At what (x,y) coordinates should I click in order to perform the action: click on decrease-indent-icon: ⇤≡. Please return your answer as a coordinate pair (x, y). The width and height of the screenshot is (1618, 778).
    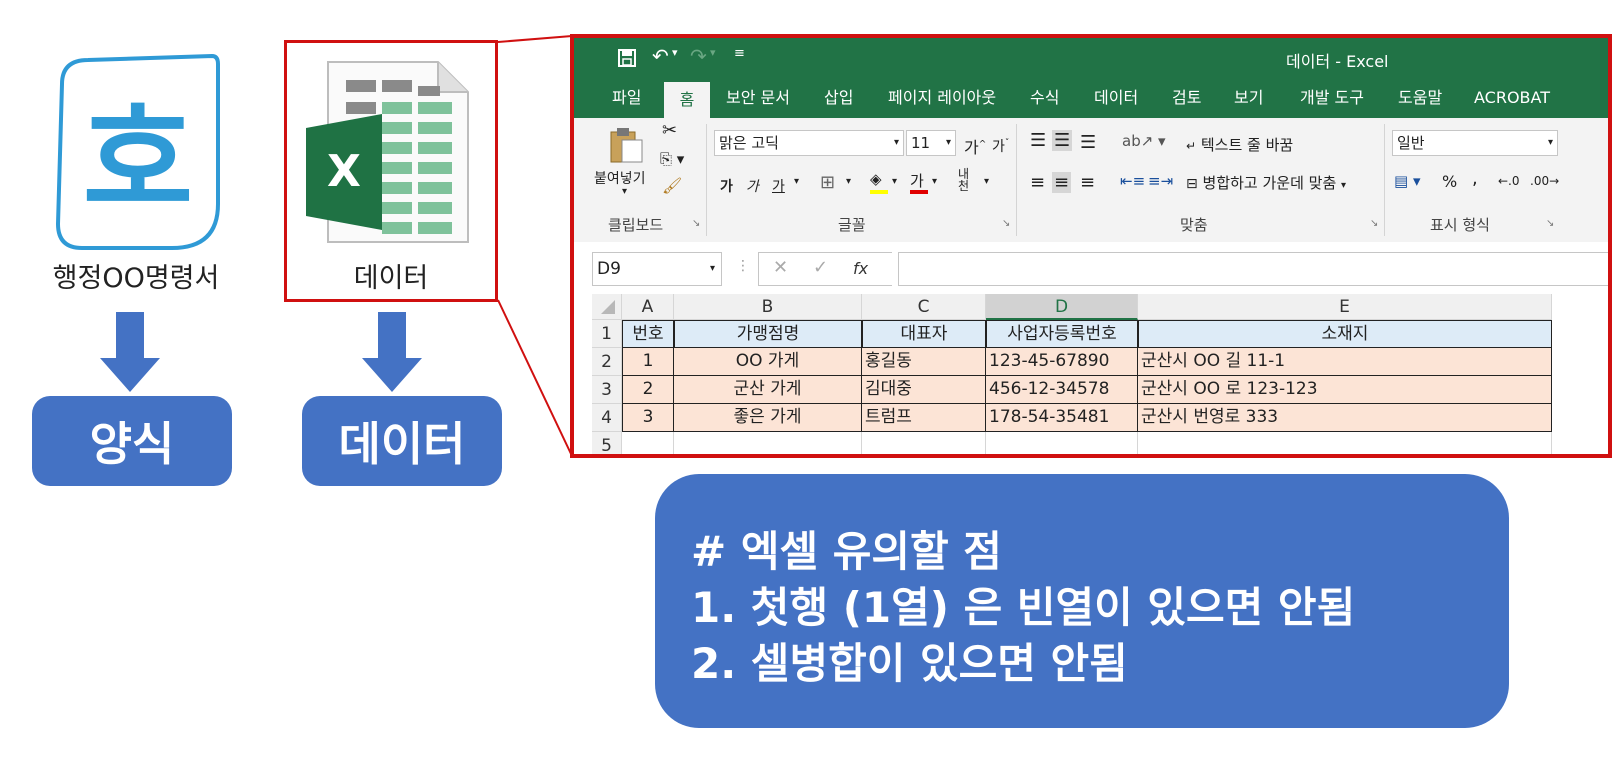
    Looking at the image, I should click on (1132, 181).